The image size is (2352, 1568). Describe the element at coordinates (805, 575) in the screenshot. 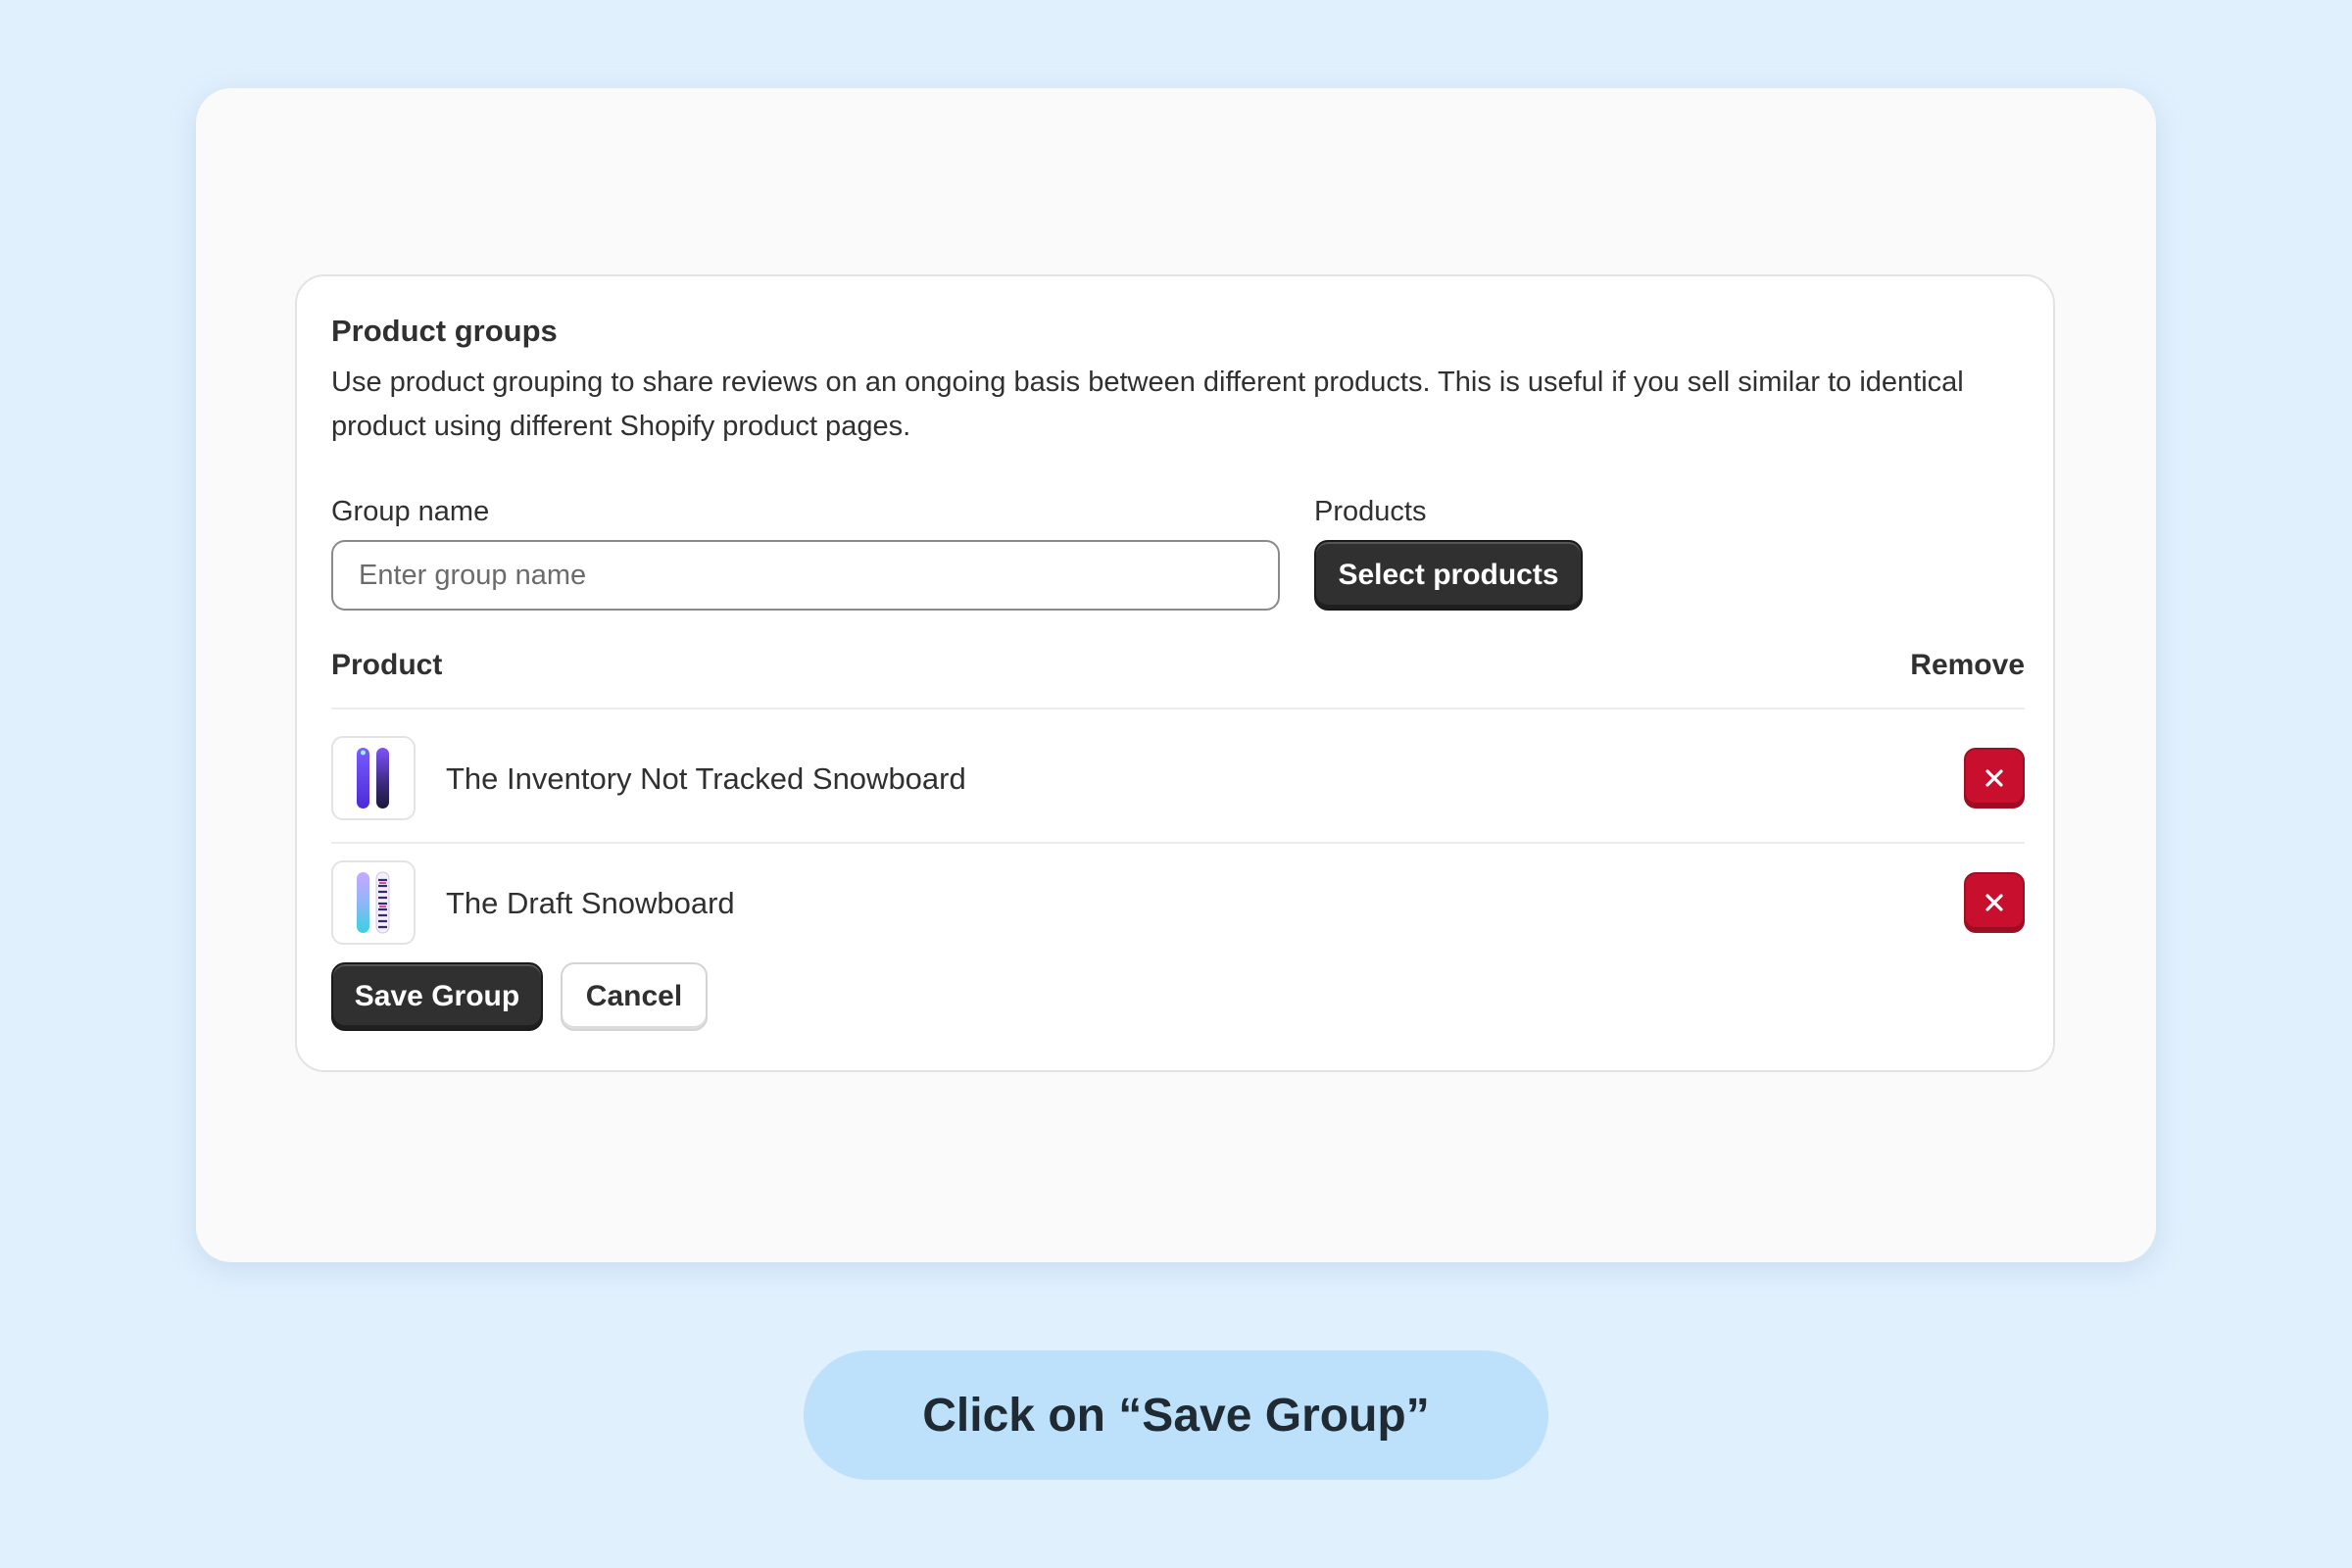

I see `group-name-input` at that location.